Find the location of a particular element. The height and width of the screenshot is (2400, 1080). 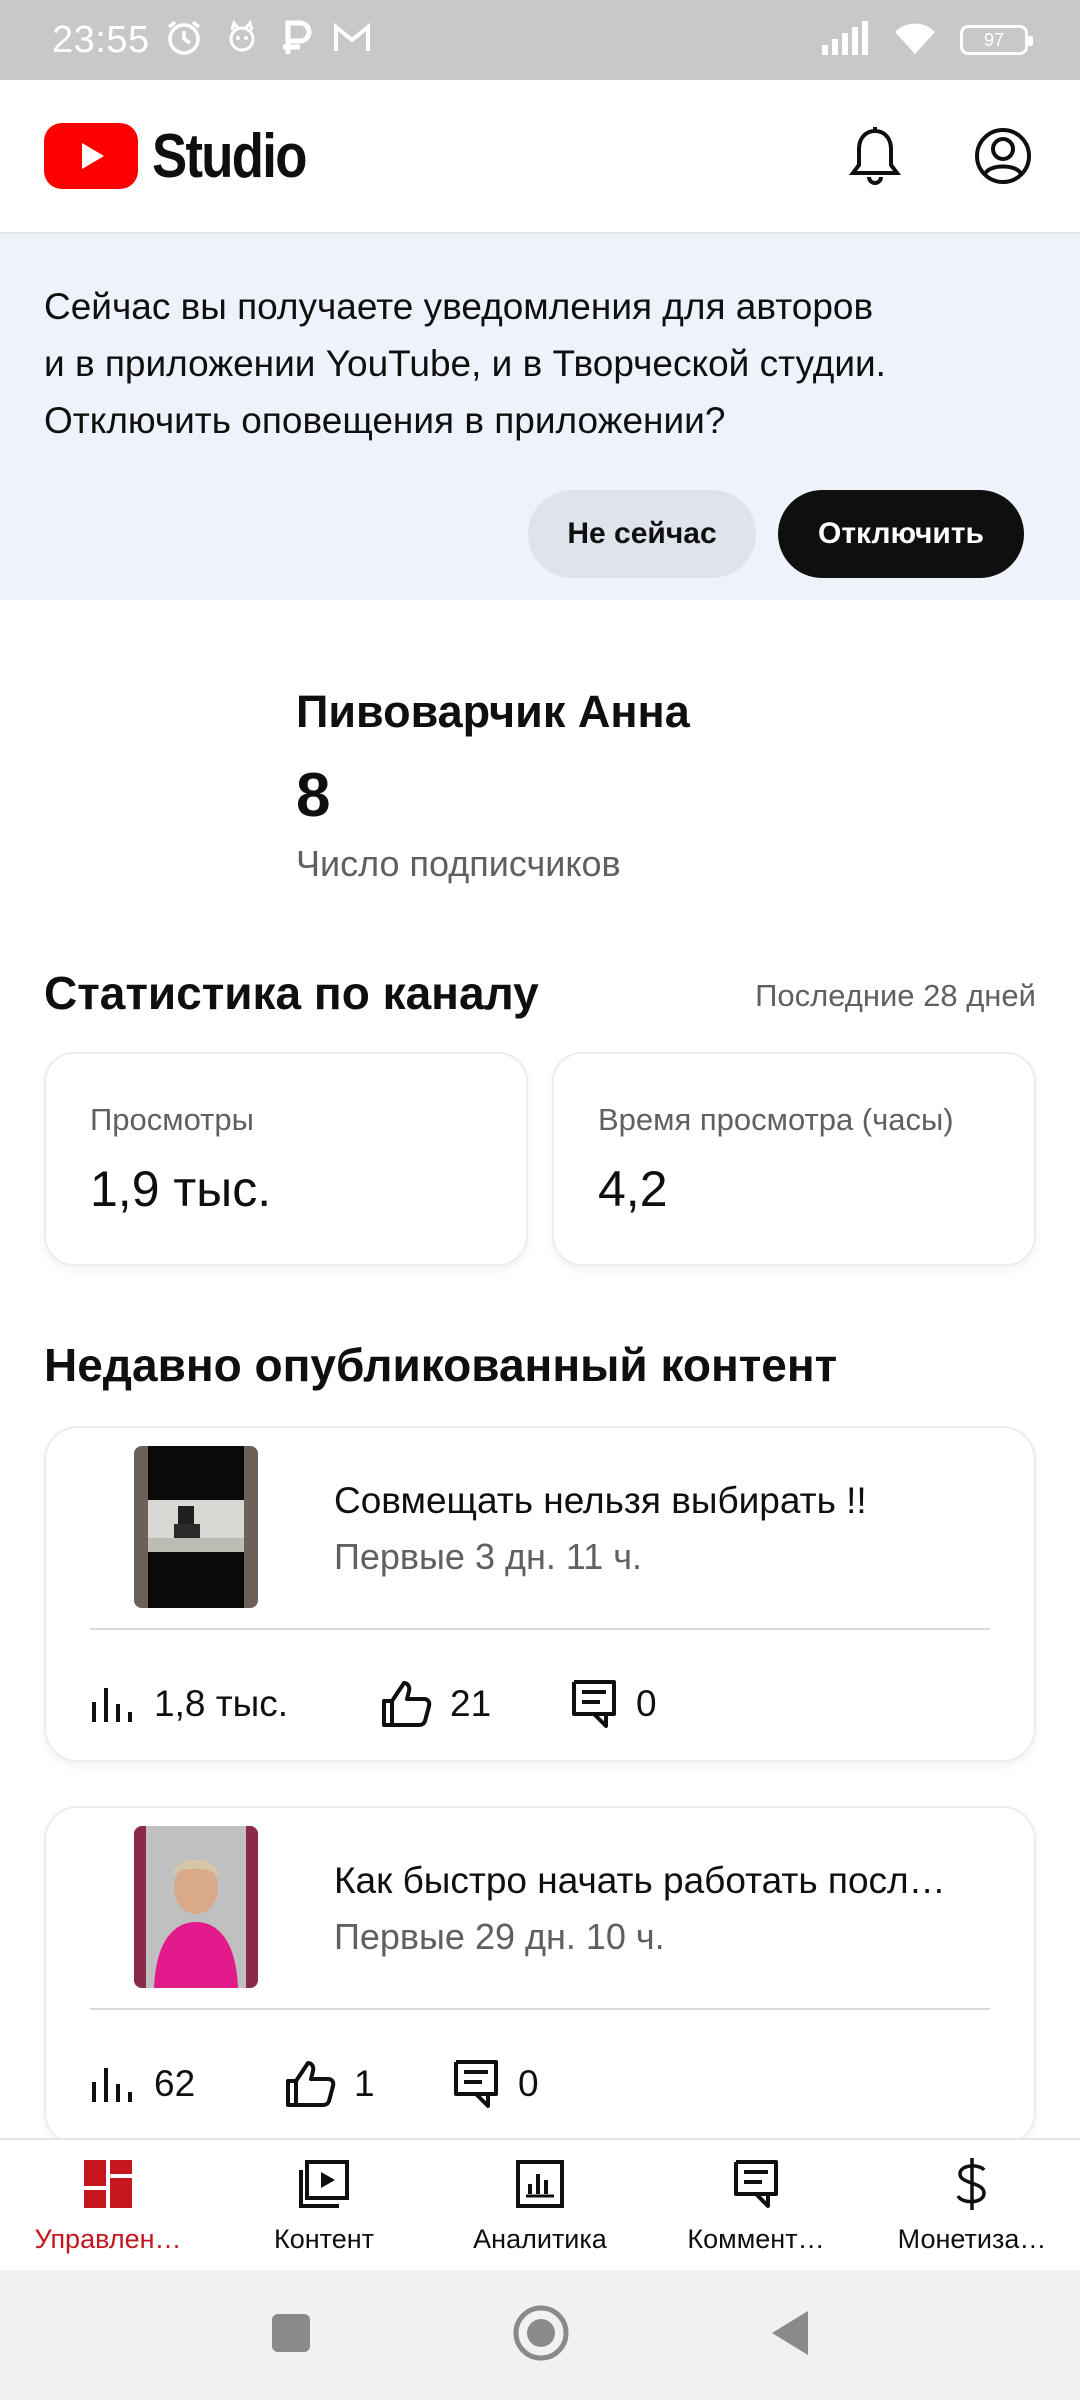

alarm-icon is located at coordinates (184, 40).